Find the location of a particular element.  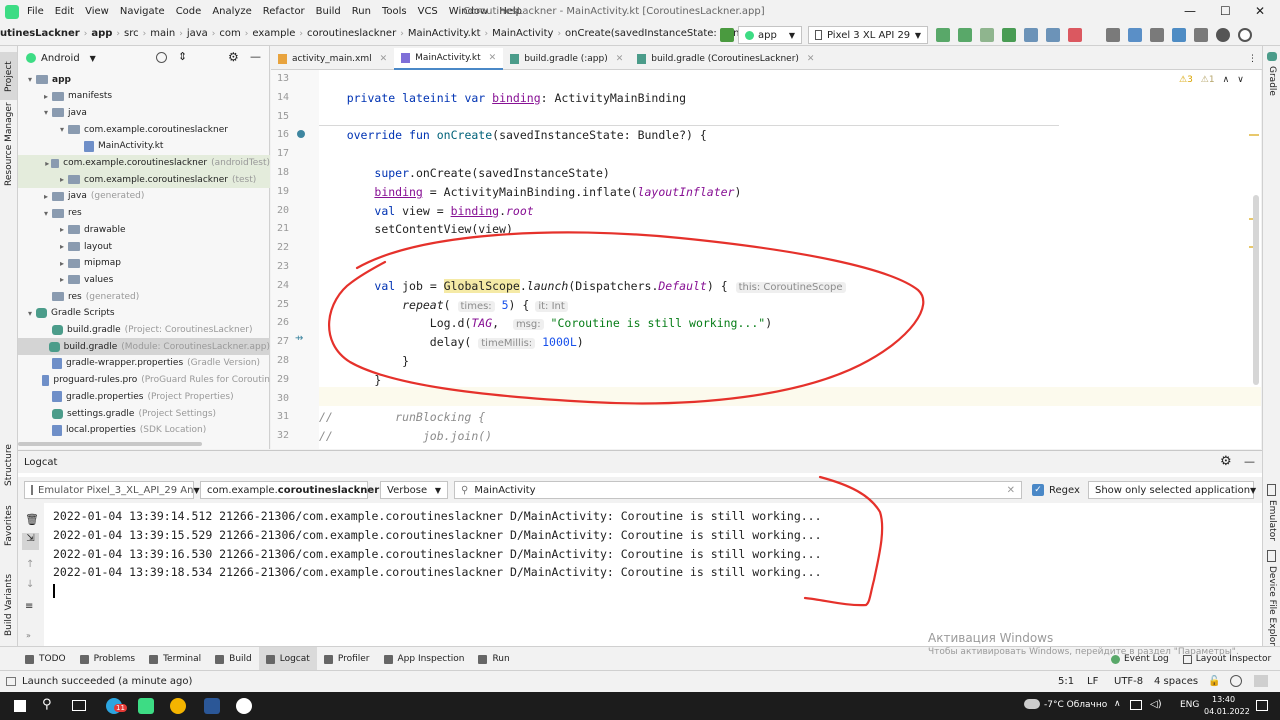

tree-item: ▸ com.example.coroutineslackner (test) is located at coordinates (144, 180).